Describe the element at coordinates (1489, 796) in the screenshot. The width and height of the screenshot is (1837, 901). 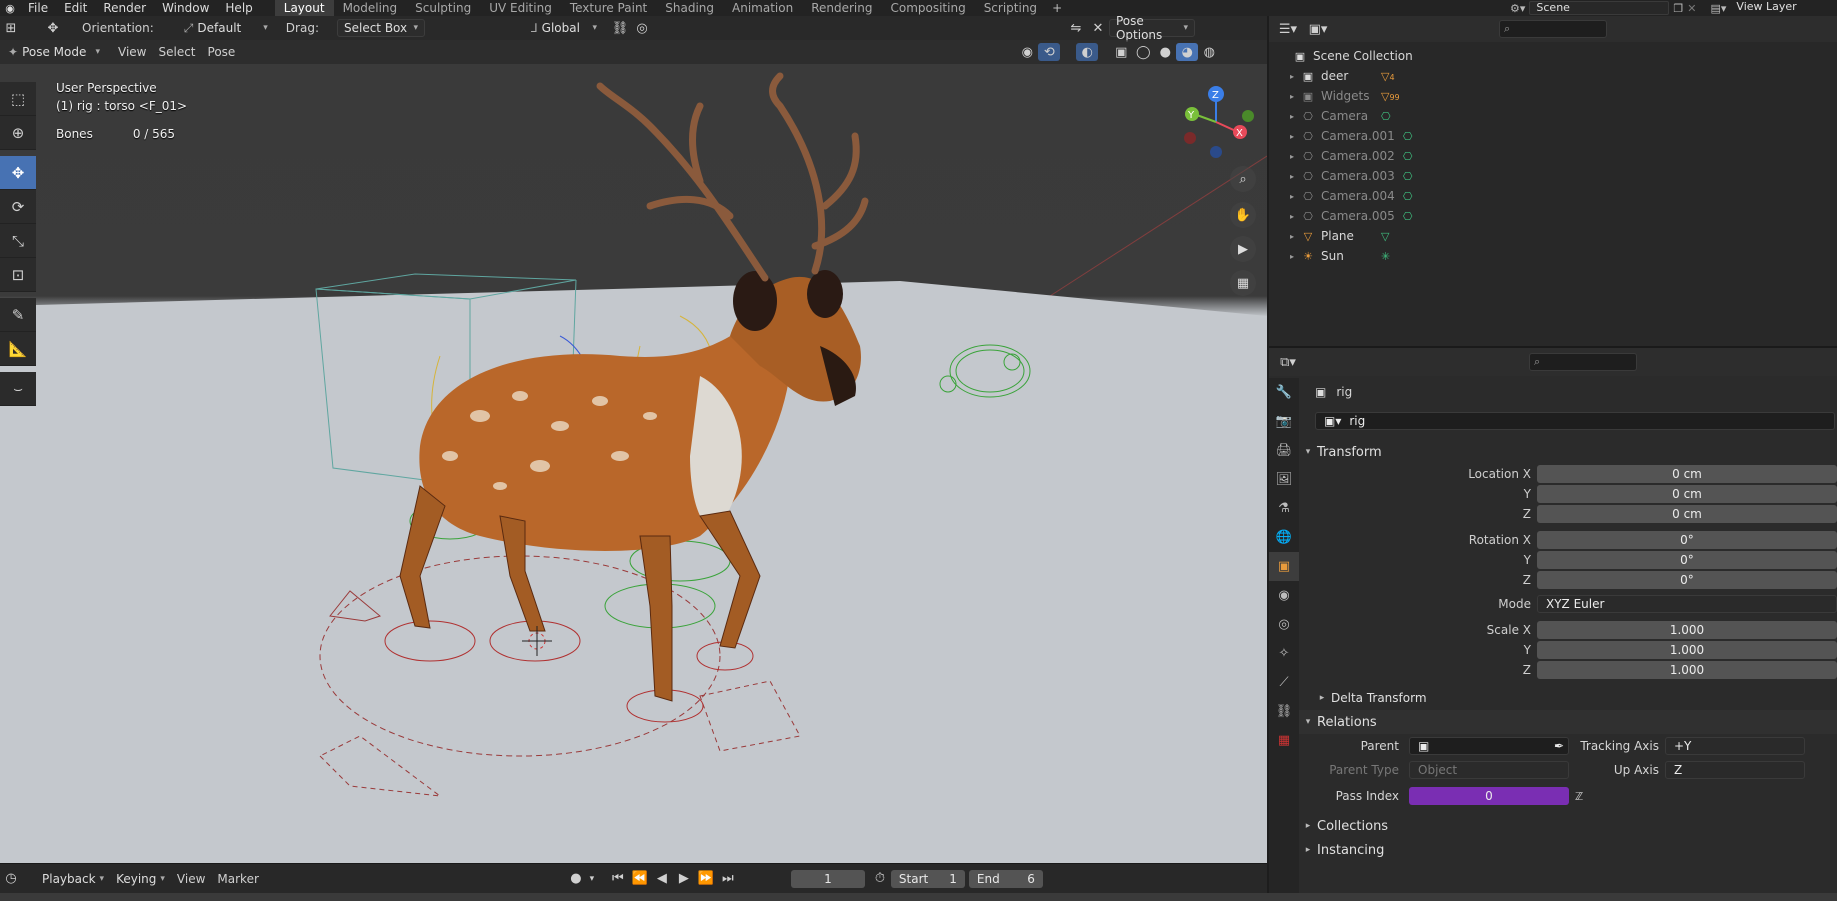
I see `pass-index-field: 0` at that location.